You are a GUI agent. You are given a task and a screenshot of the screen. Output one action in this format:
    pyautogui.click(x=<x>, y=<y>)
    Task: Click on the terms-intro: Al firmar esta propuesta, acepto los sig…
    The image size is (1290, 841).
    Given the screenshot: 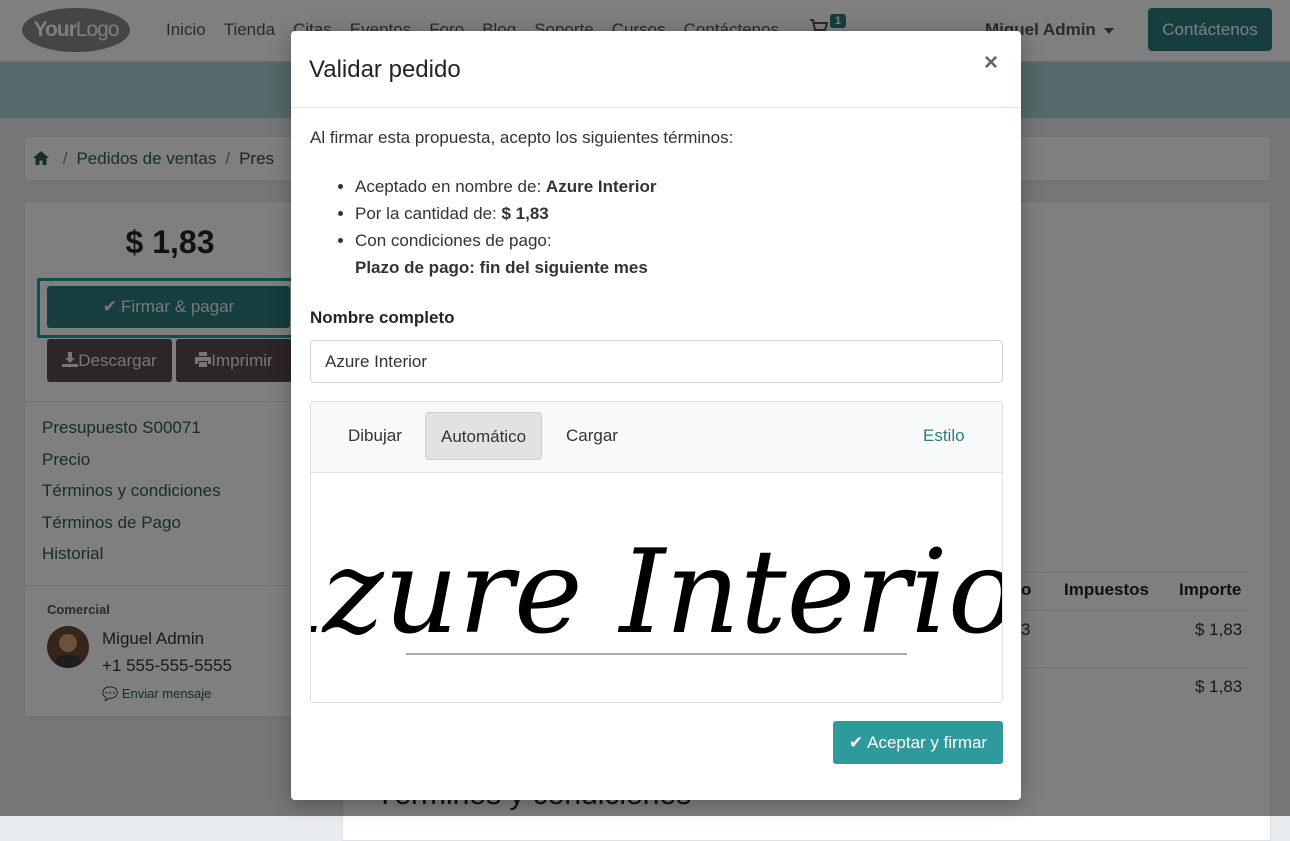 What is the action you would take?
    pyautogui.click(x=522, y=137)
    